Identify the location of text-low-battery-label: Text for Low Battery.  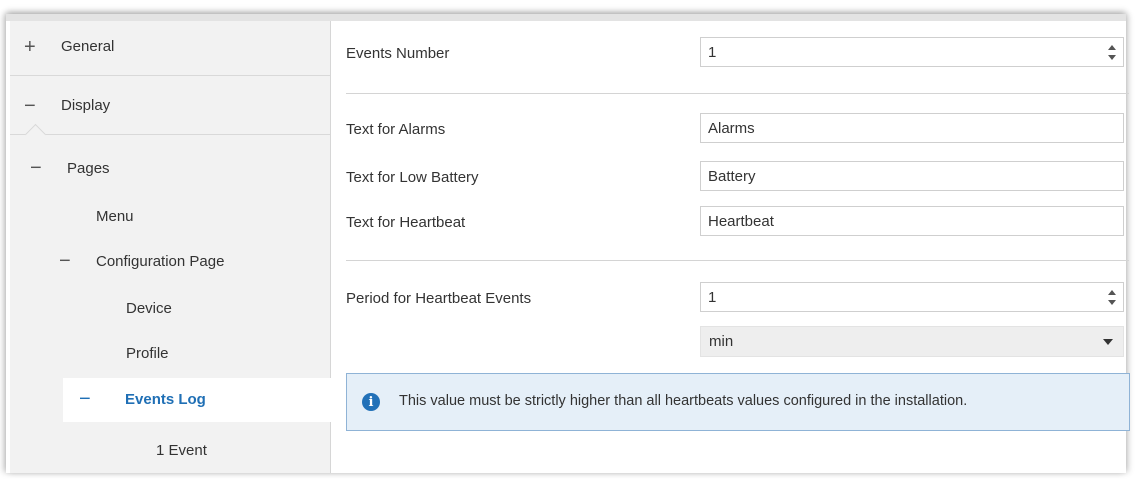
(412, 177).